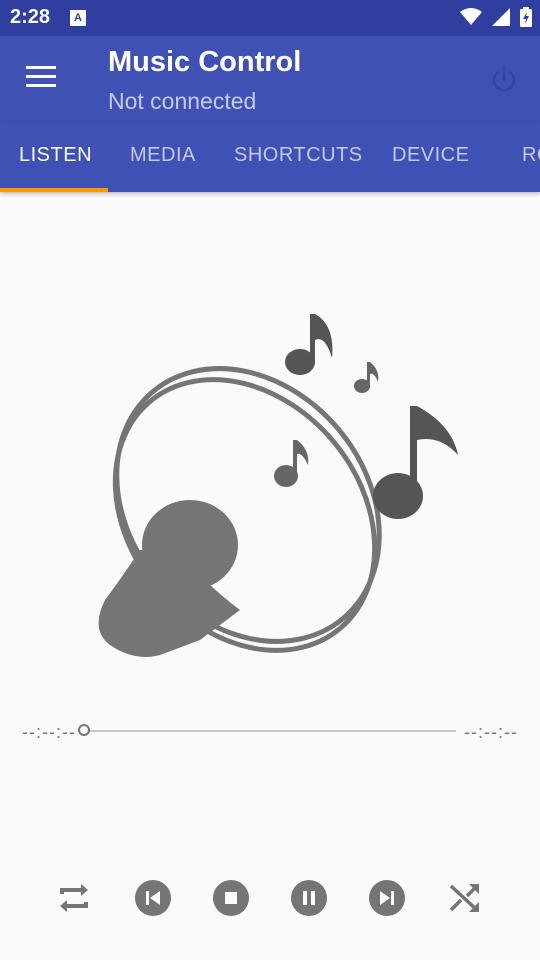  I want to click on app-bar: Music Control Not connected, so click(270, 79).